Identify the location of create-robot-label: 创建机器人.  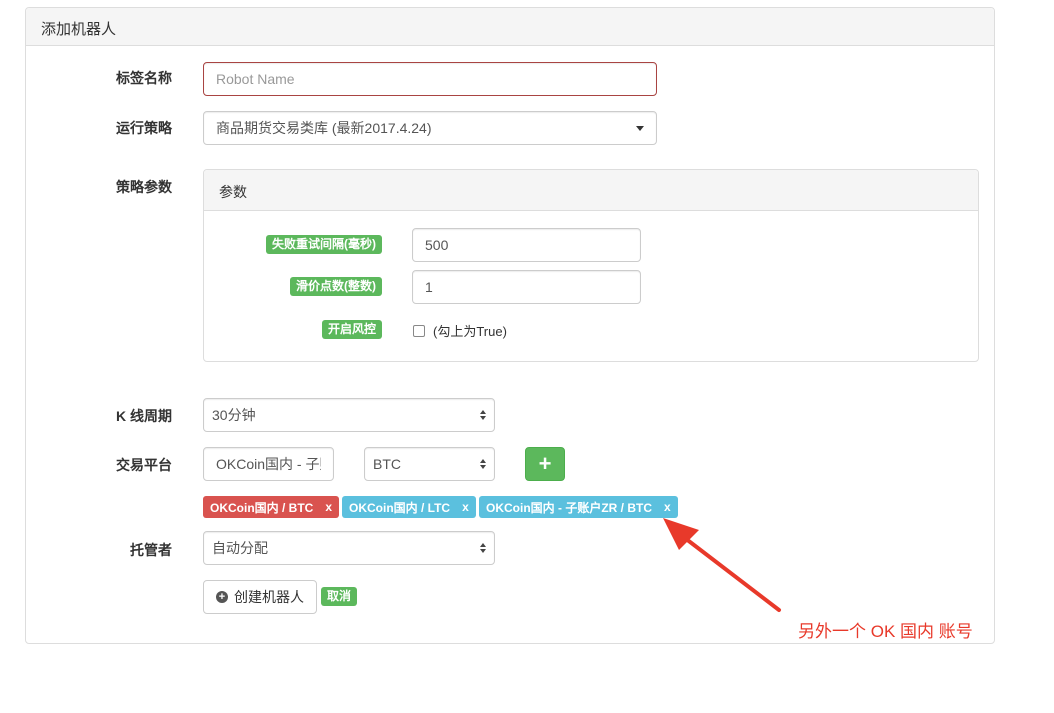
(269, 597).